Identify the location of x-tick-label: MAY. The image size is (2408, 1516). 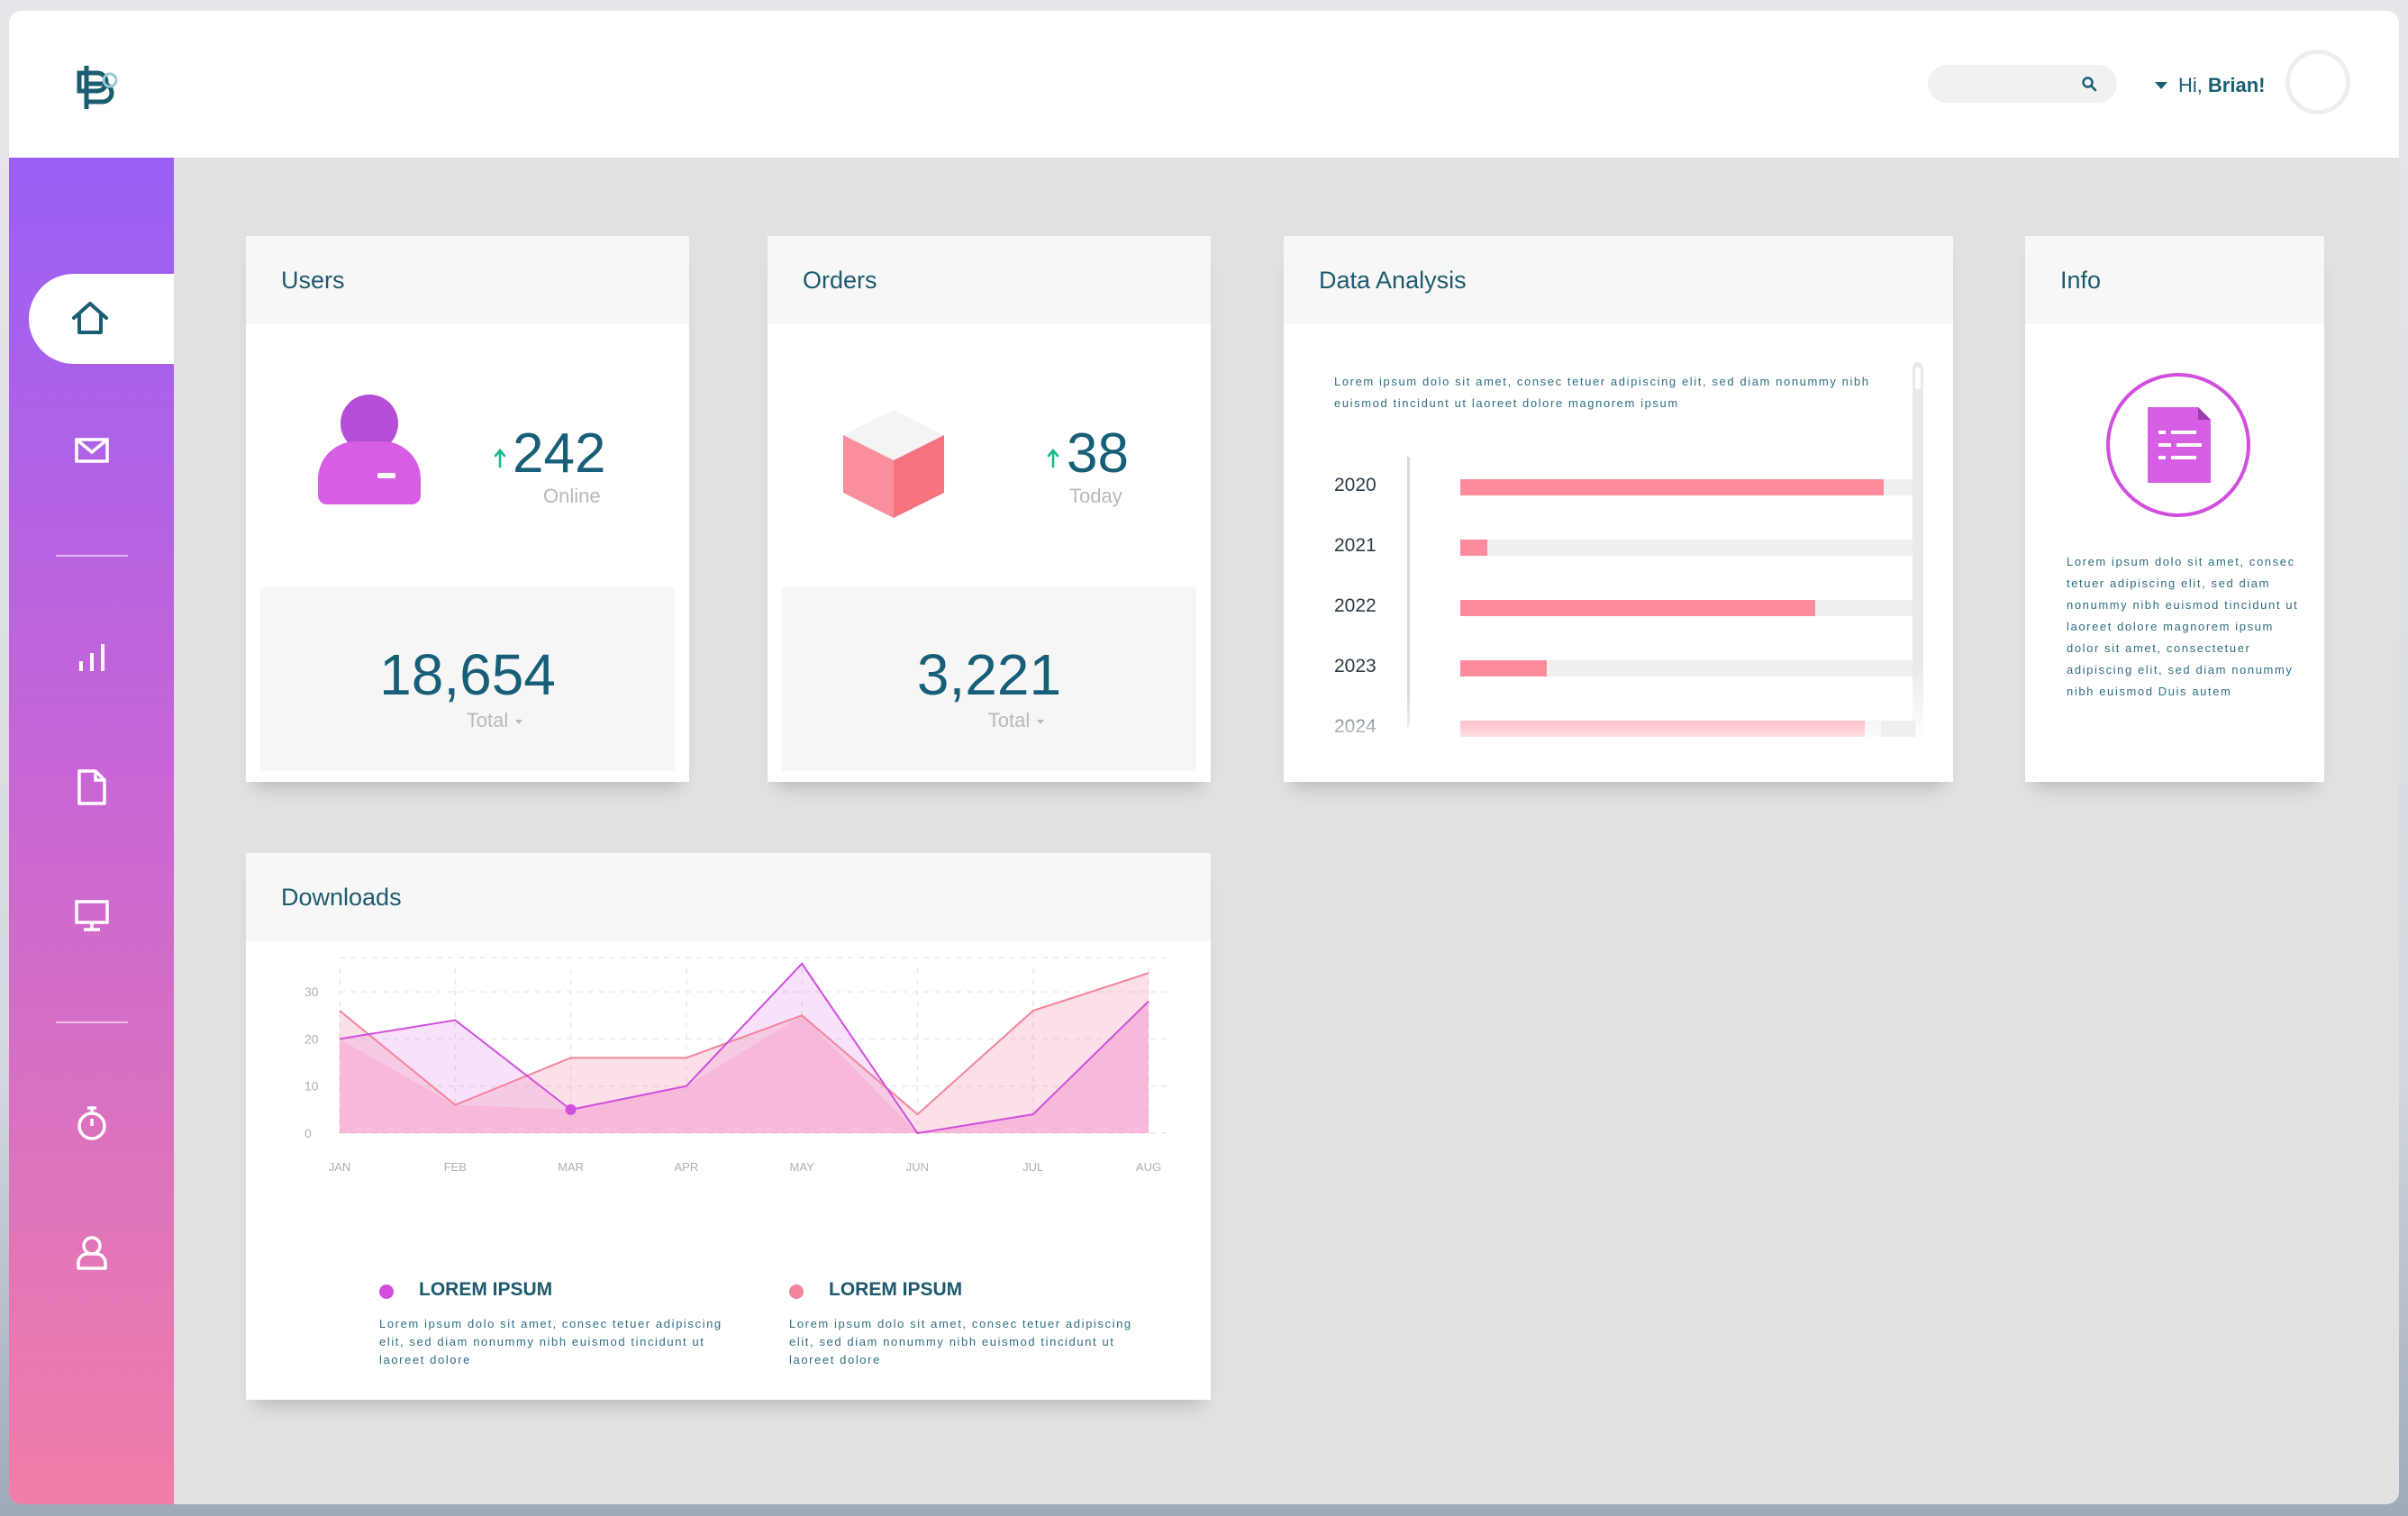
(803, 1167).